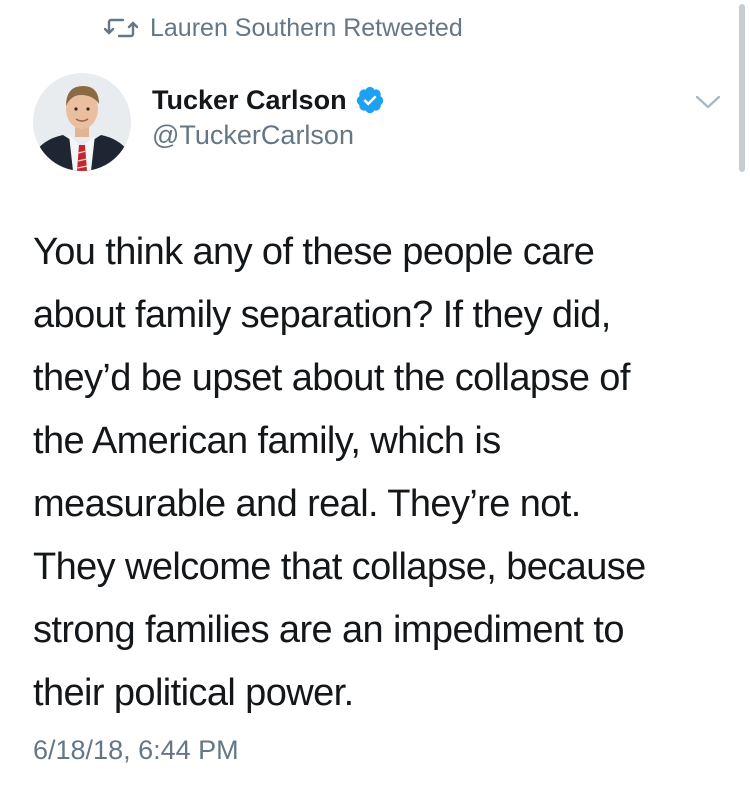 Image resolution: width=750 pixels, height=787 pixels. Describe the element at coordinates (331, 378) in the screenshot. I see `tweet-text-line: they’d be upset about the collapse of` at that location.